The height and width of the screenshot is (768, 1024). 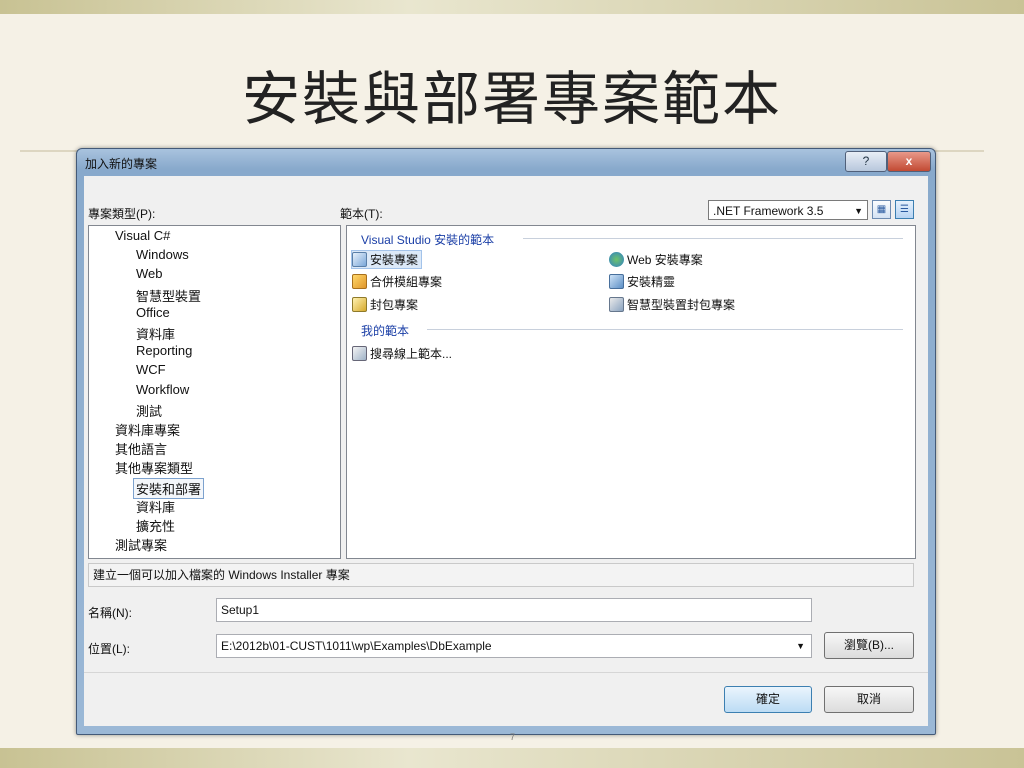 I want to click on template-setup-project: 安裝專案, so click(x=387, y=259).